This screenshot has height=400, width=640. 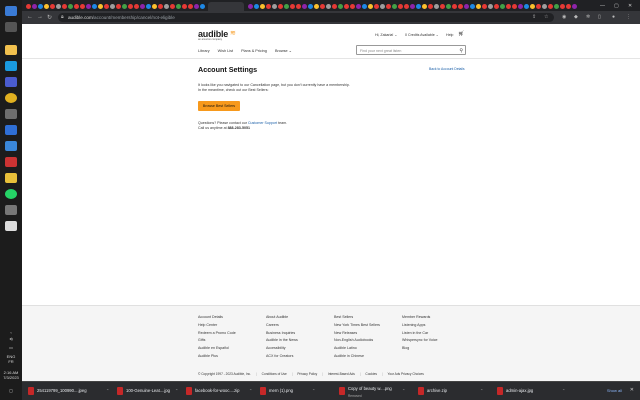 What do you see at coordinates (217, 341) in the screenshot?
I see `footer-link: Gifts` at bounding box center [217, 341].